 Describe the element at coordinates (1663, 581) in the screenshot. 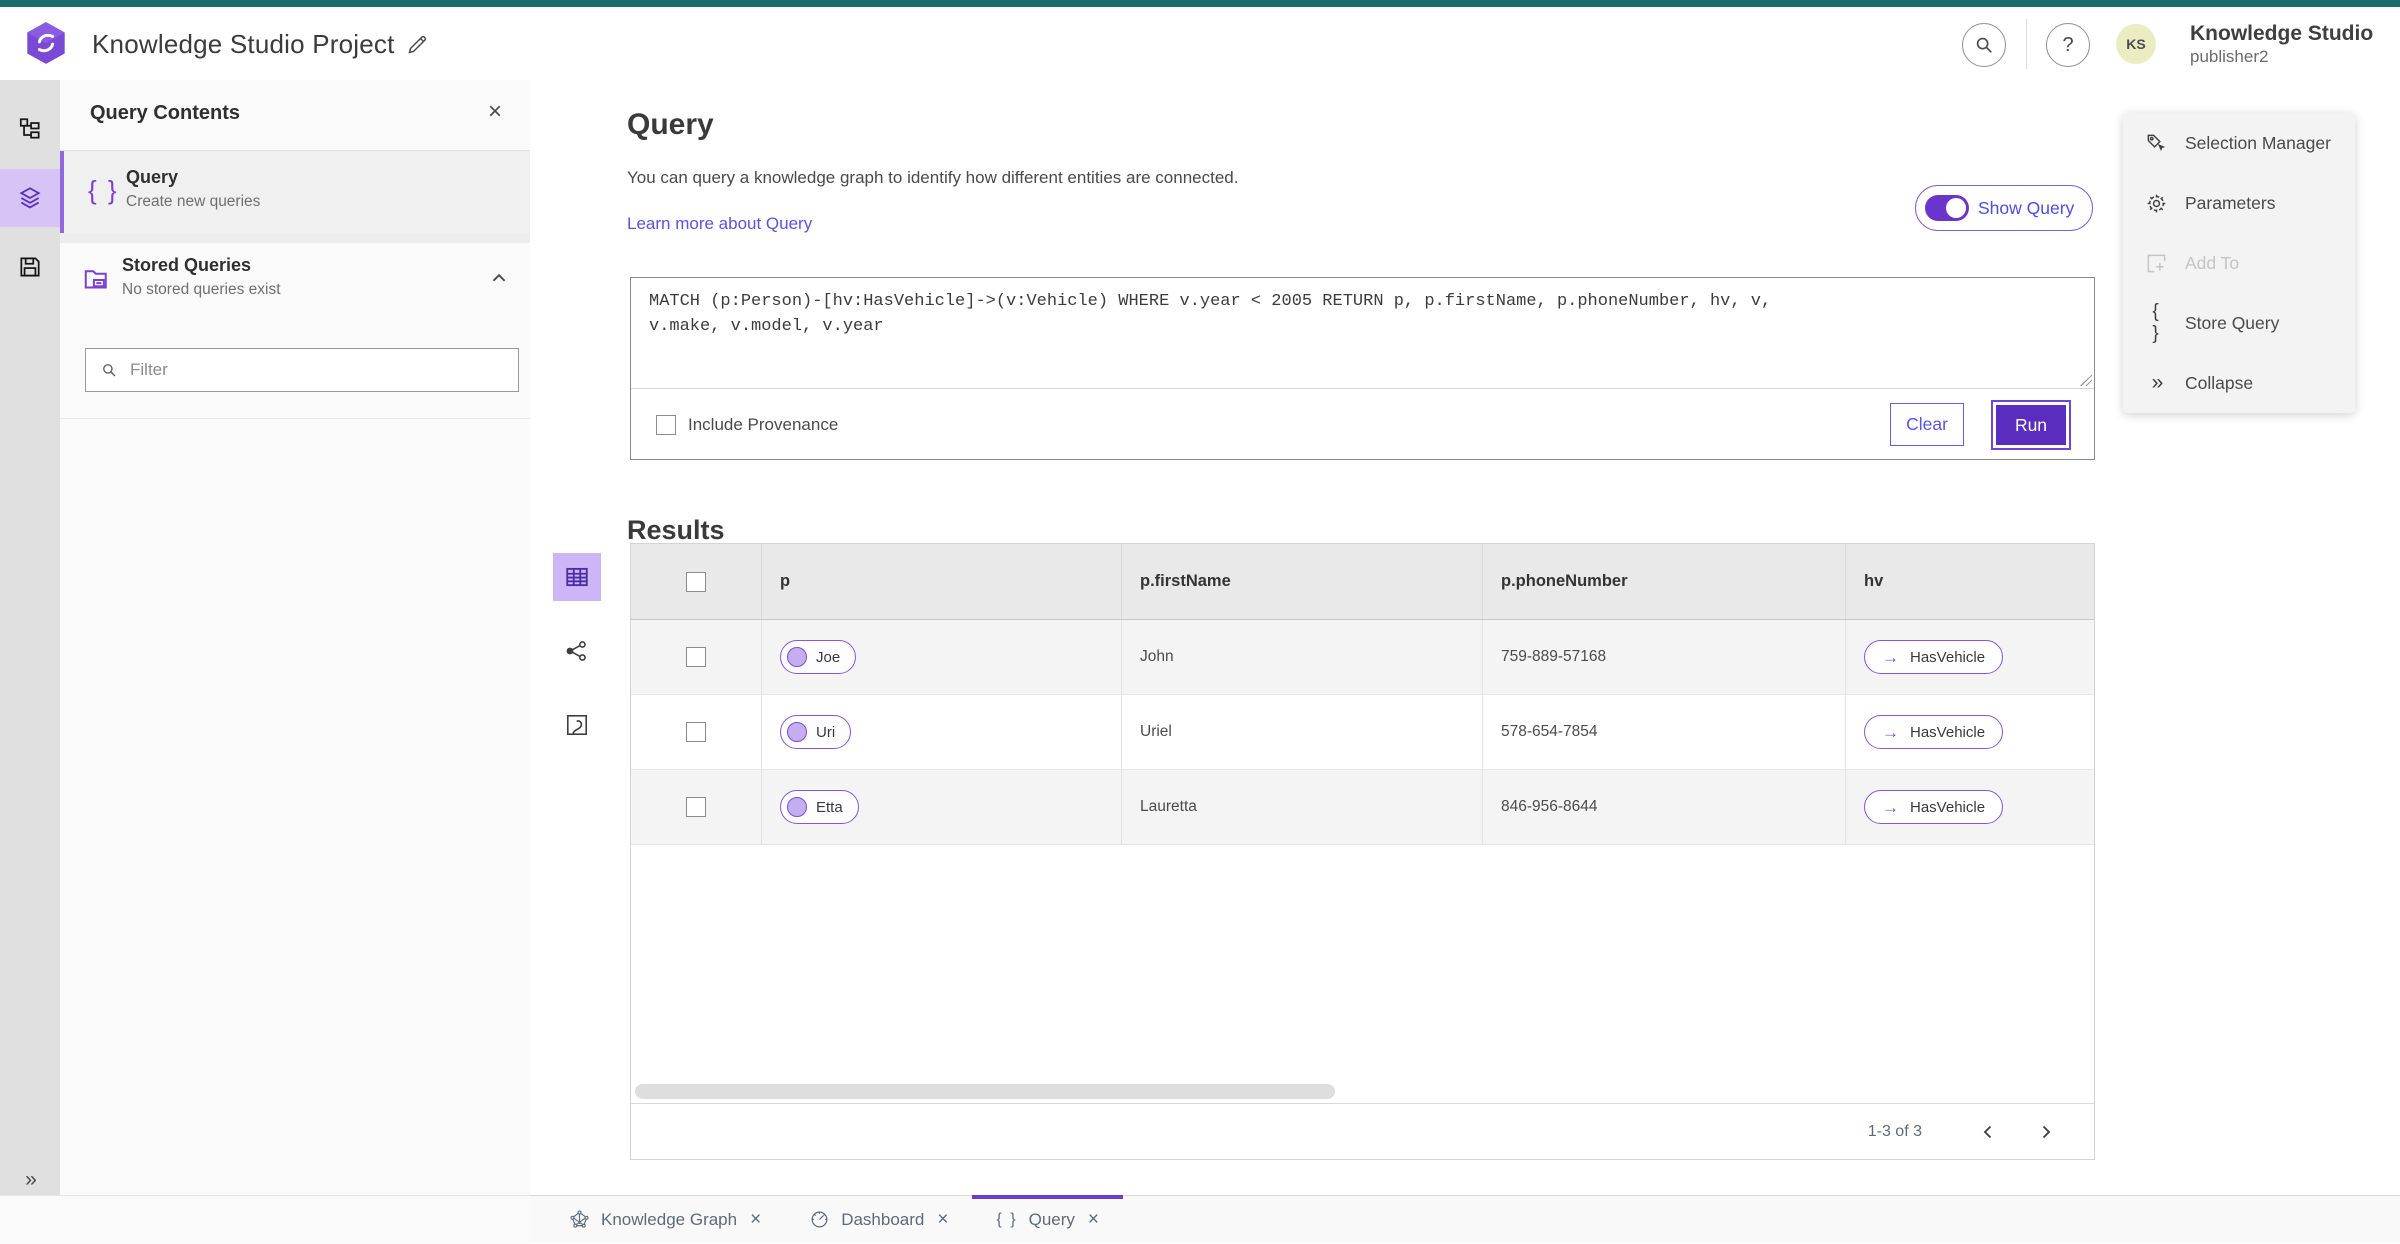

I see `column-header-phonenumber: p.phoneNumber` at that location.